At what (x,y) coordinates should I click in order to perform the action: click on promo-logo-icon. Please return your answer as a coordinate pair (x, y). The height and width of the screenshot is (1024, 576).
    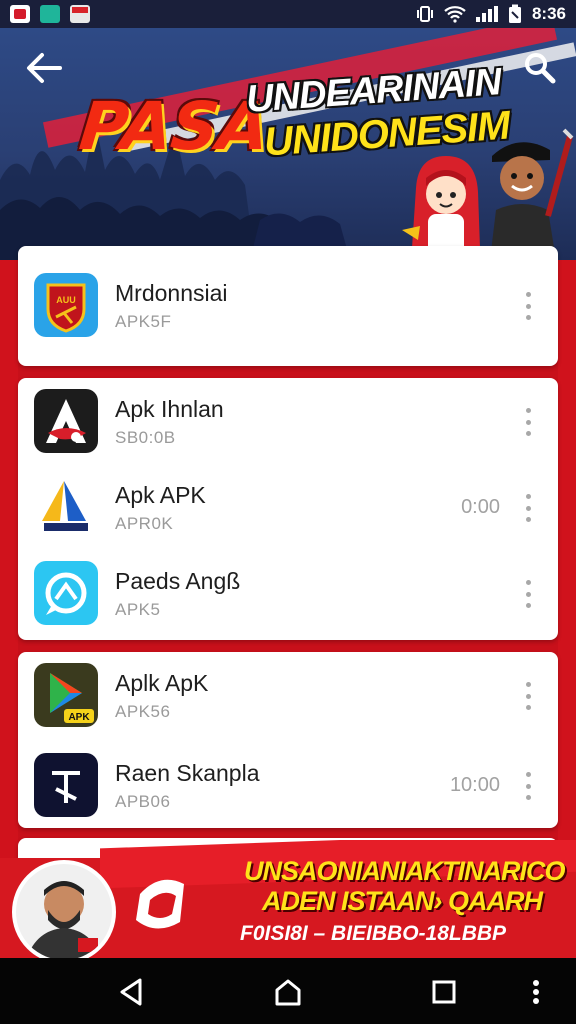
    Looking at the image, I should click on (160, 904).